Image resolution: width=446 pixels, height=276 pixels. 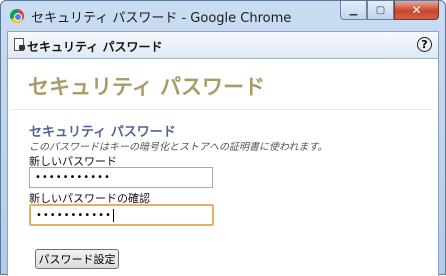 What do you see at coordinates (77, 259) in the screenshot?
I see `set-password-button: パスワード設定` at bounding box center [77, 259].